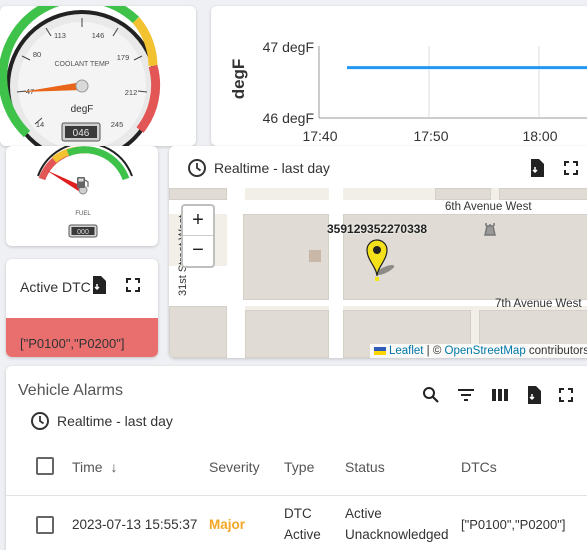  Describe the element at coordinates (299, 467) in the screenshot. I see `column-header-type: Type` at that location.